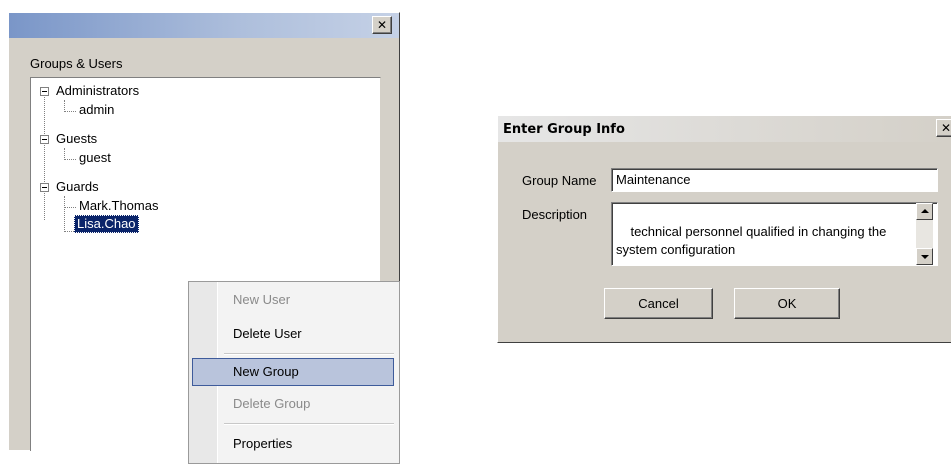  What do you see at coordinates (96, 110) in the screenshot?
I see `tree-user-admin: admin` at bounding box center [96, 110].